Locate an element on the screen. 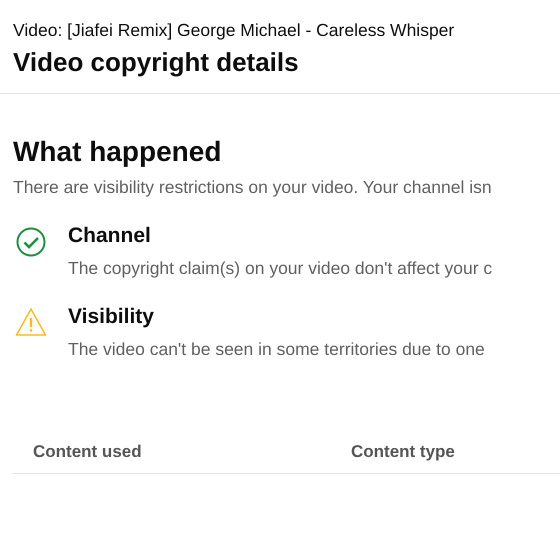  check-circle-icon is located at coordinates (31, 242).